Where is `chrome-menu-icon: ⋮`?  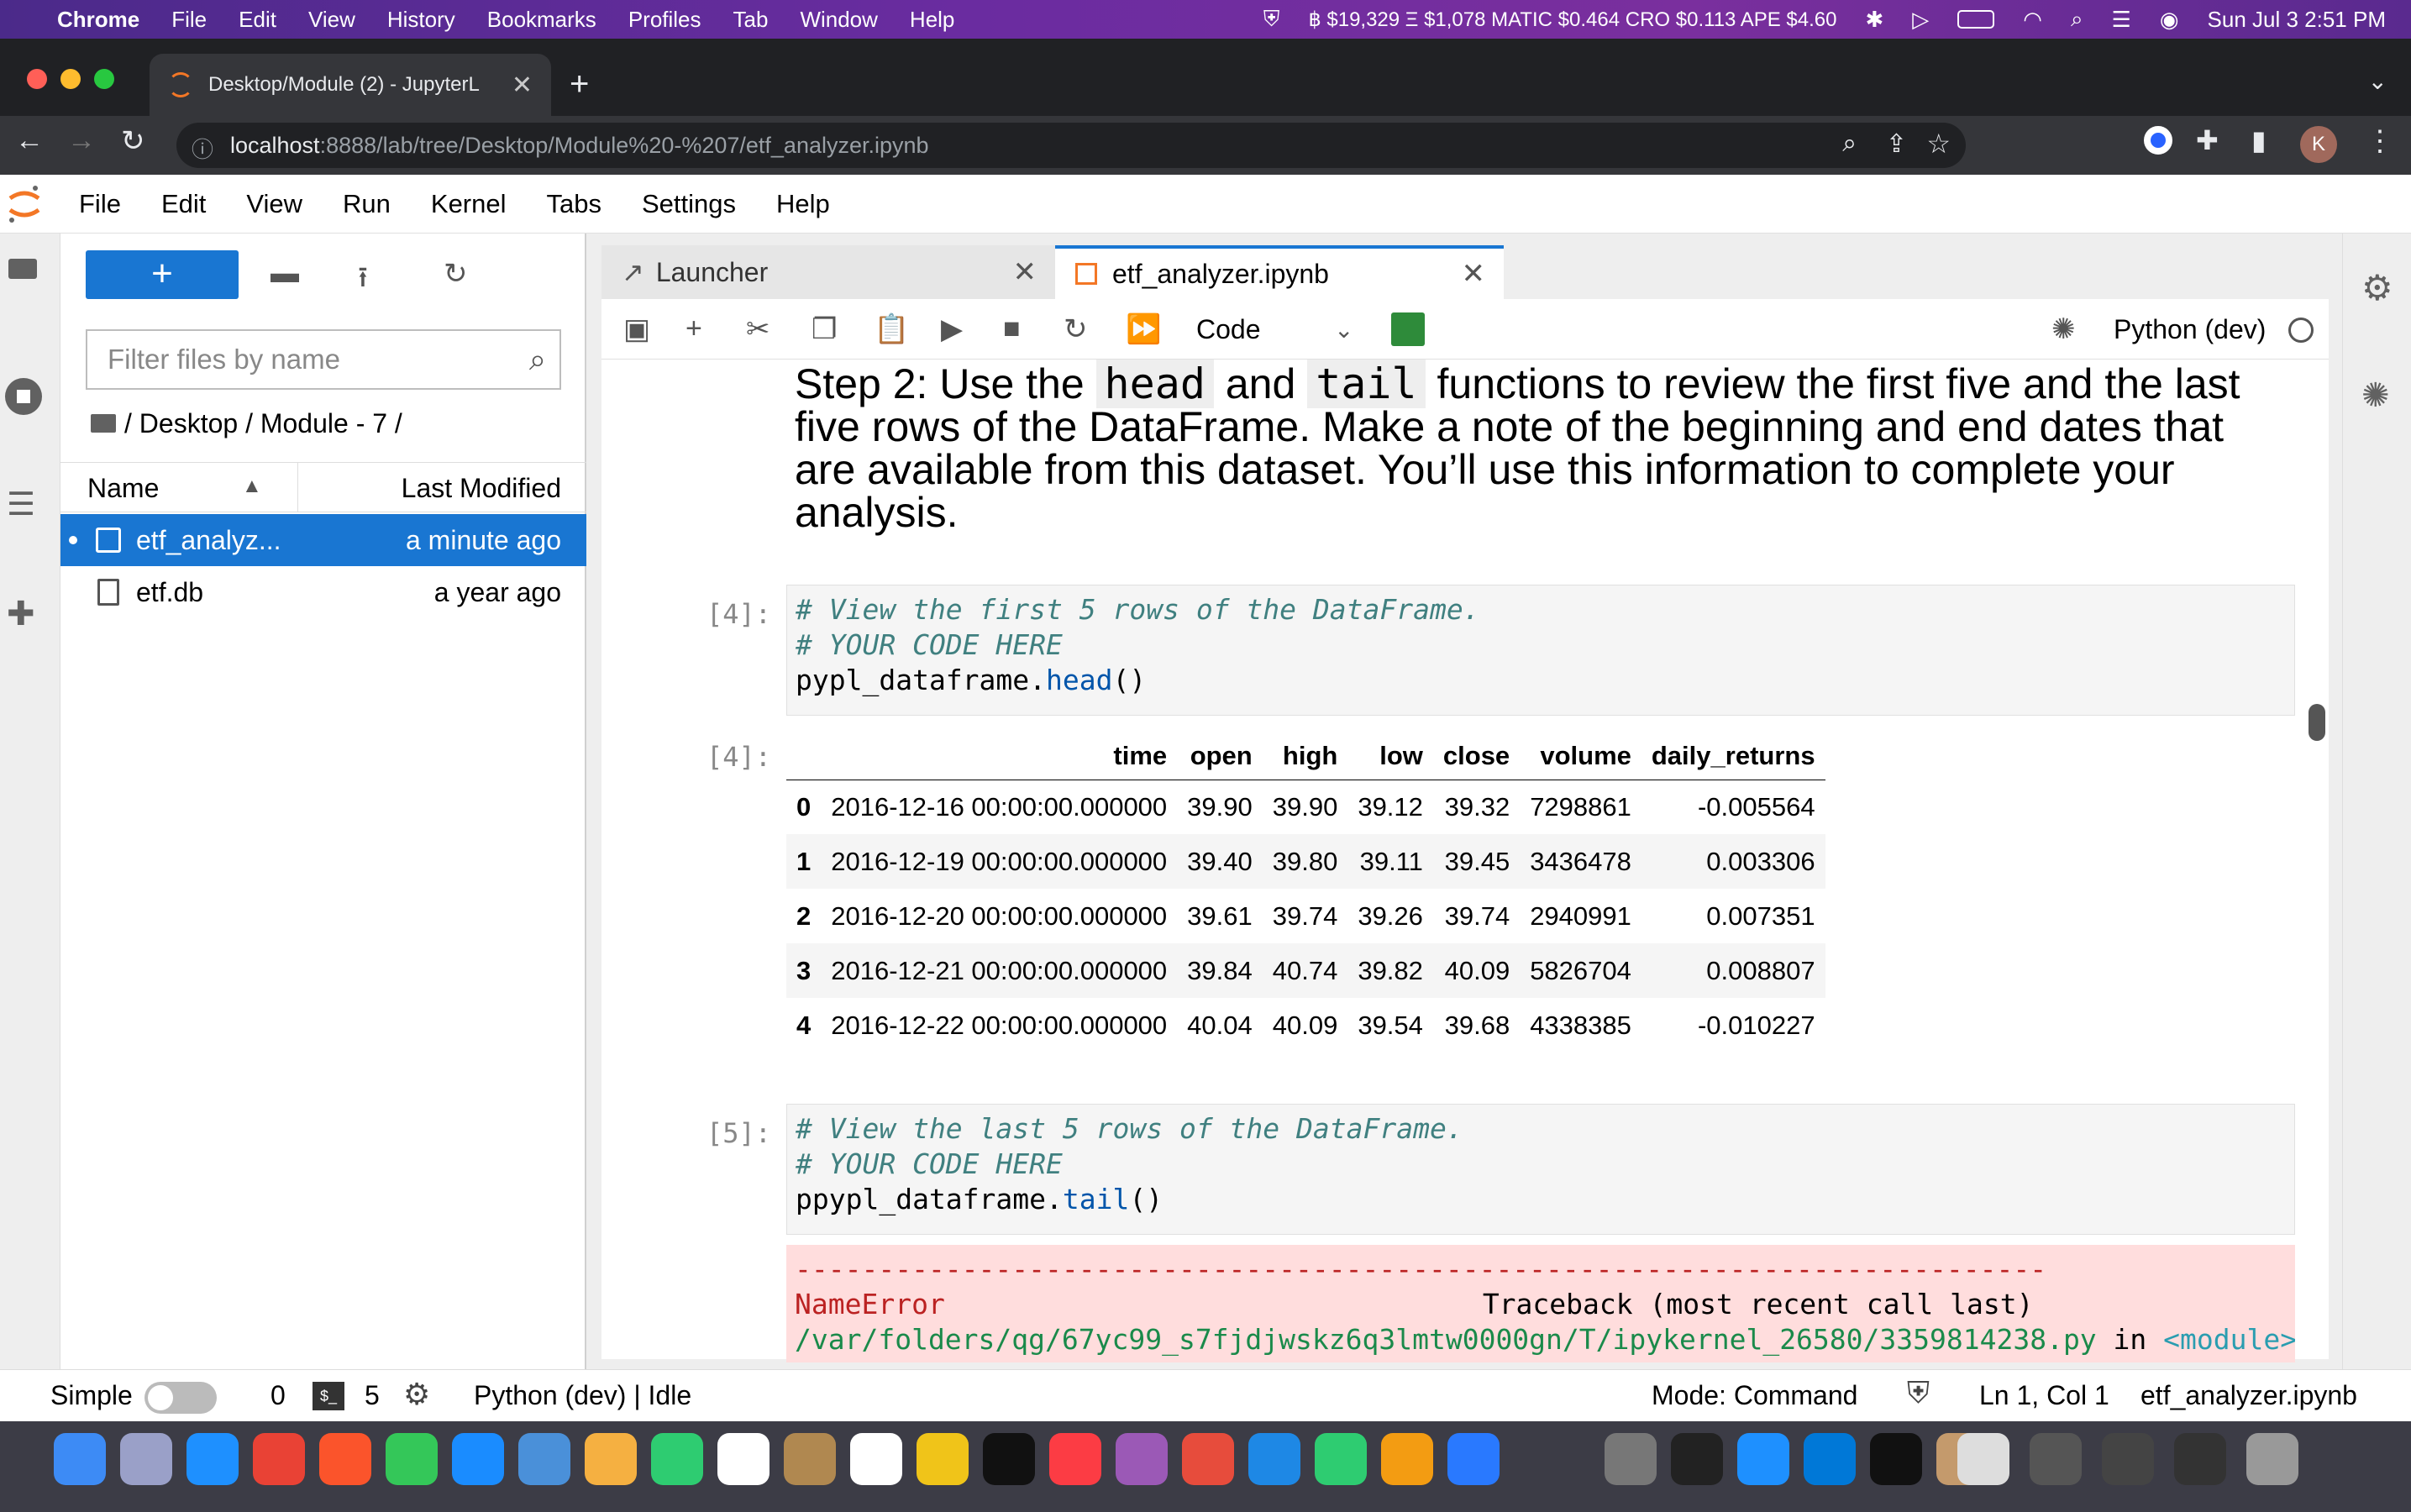
chrome-menu-icon: ⋮ is located at coordinates (2380, 141).